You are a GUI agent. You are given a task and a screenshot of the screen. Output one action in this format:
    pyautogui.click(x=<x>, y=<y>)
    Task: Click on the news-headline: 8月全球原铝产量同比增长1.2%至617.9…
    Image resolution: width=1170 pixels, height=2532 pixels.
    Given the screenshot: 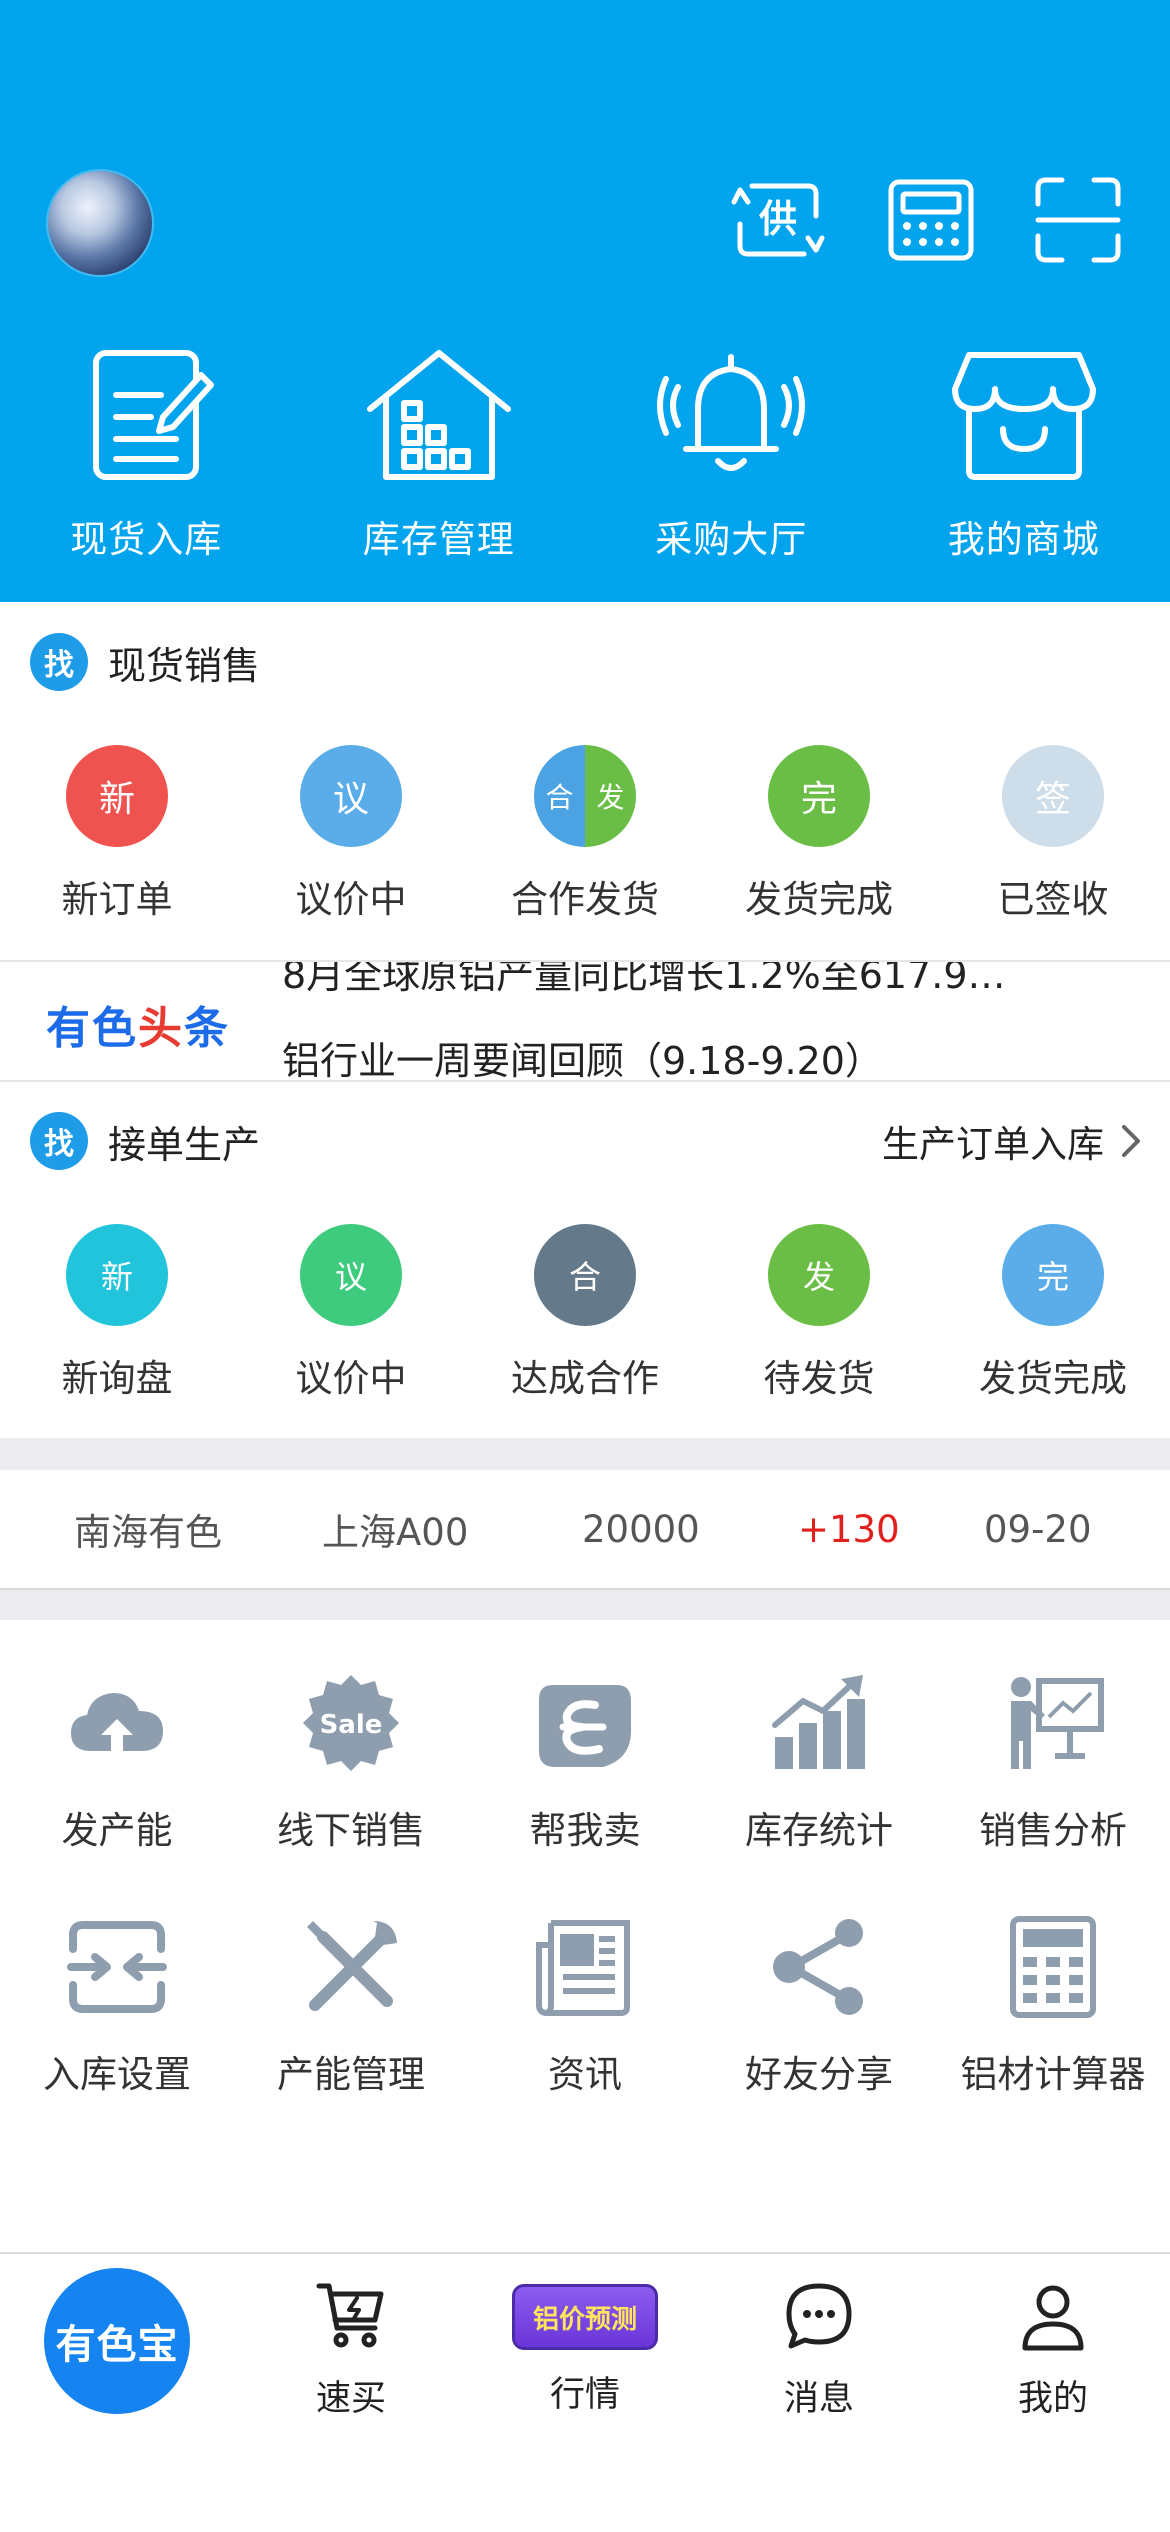 What is the action you would take?
    pyautogui.click(x=644, y=980)
    